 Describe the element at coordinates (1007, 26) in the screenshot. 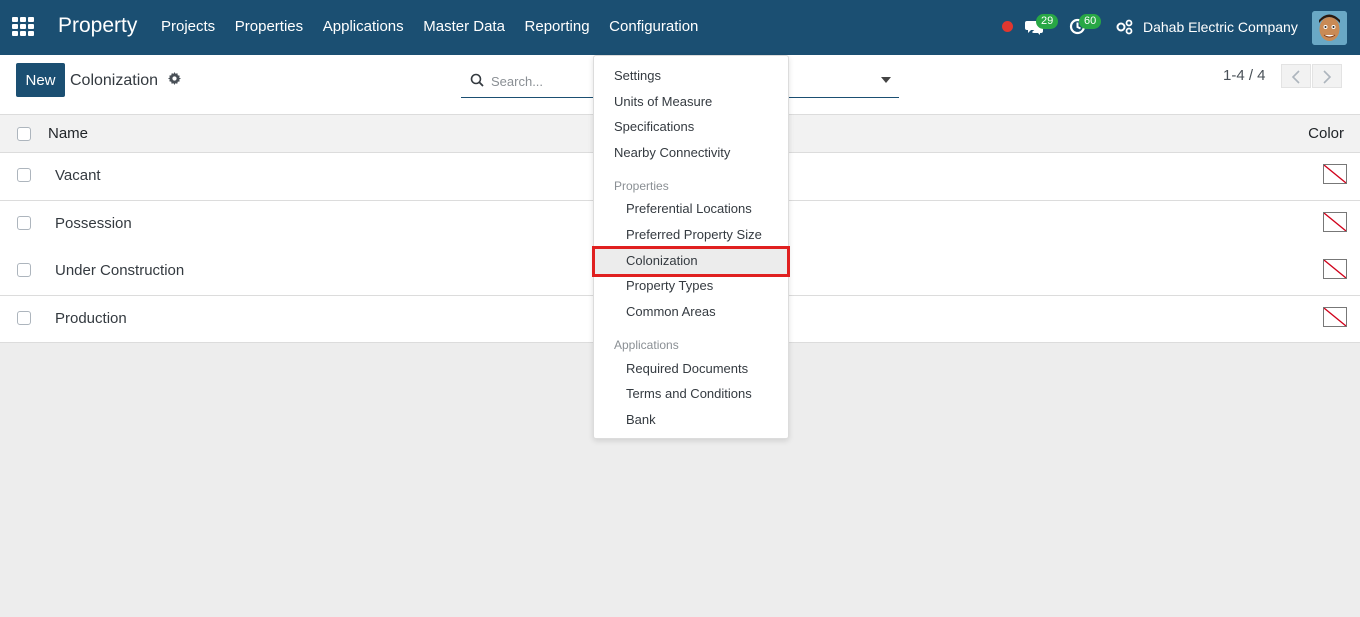

I see `recording-dot-icon` at that location.